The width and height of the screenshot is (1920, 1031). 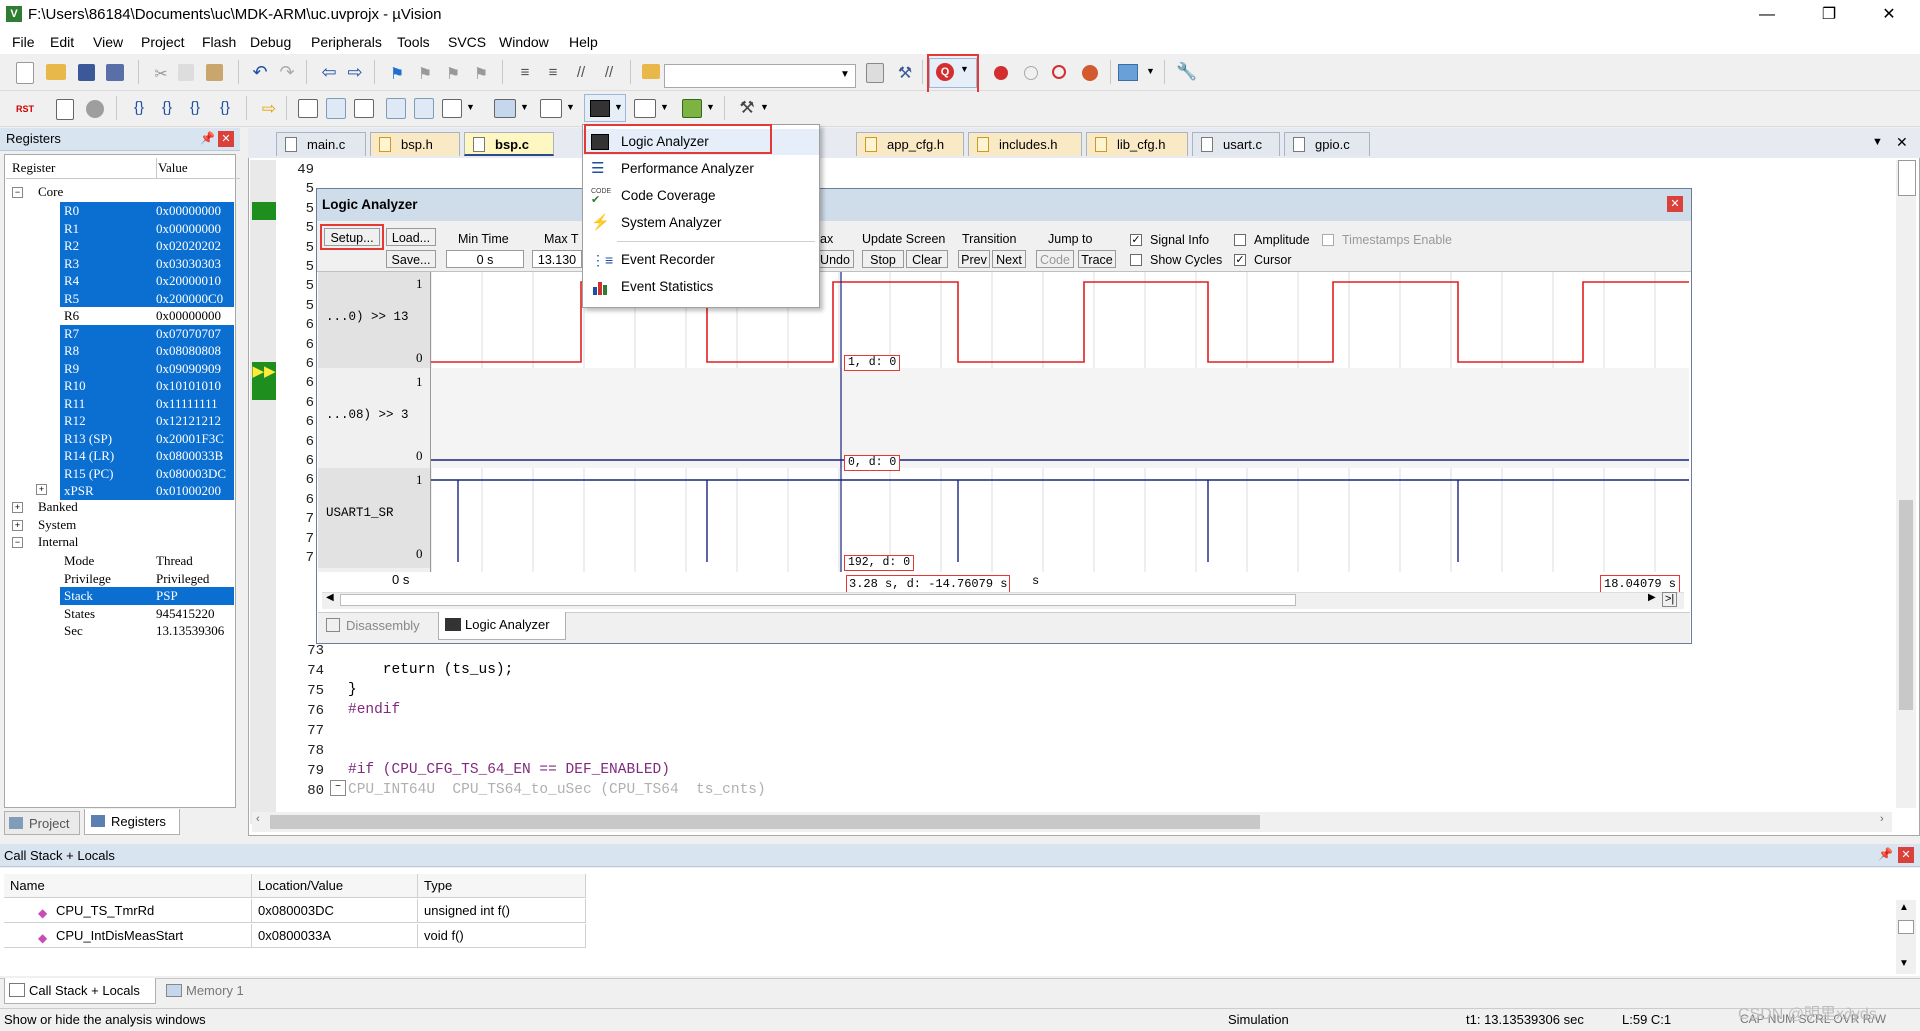 I want to click on tab-main-c: main.c, so click(x=321, y=144).